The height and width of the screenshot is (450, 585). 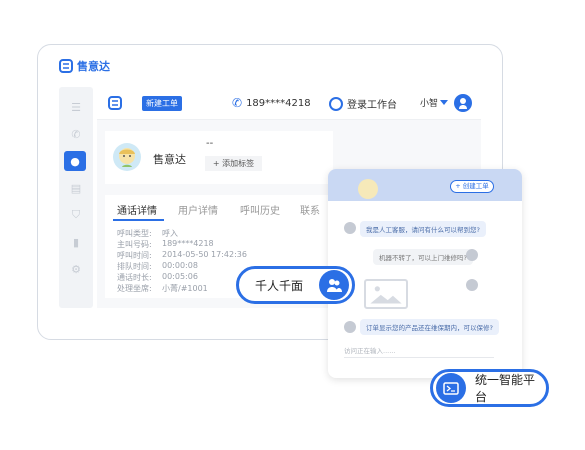 I want to click on chat-message: 我是人工客服，请问有什么可以帮到您?, so click(x=423, y=229).